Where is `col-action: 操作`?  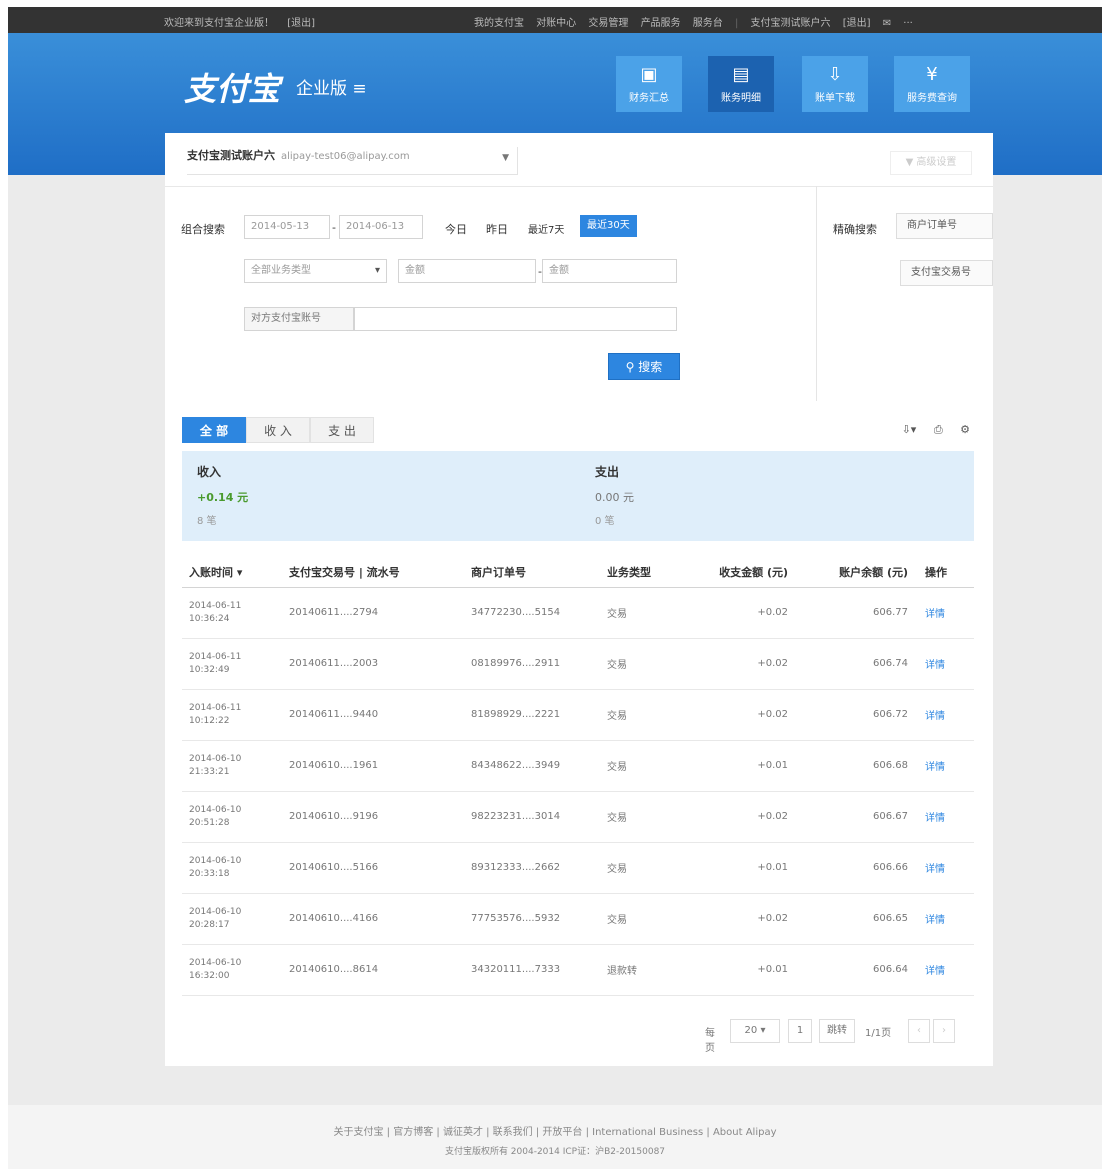 col-action: 操作 is located at coordinates (946, 572).